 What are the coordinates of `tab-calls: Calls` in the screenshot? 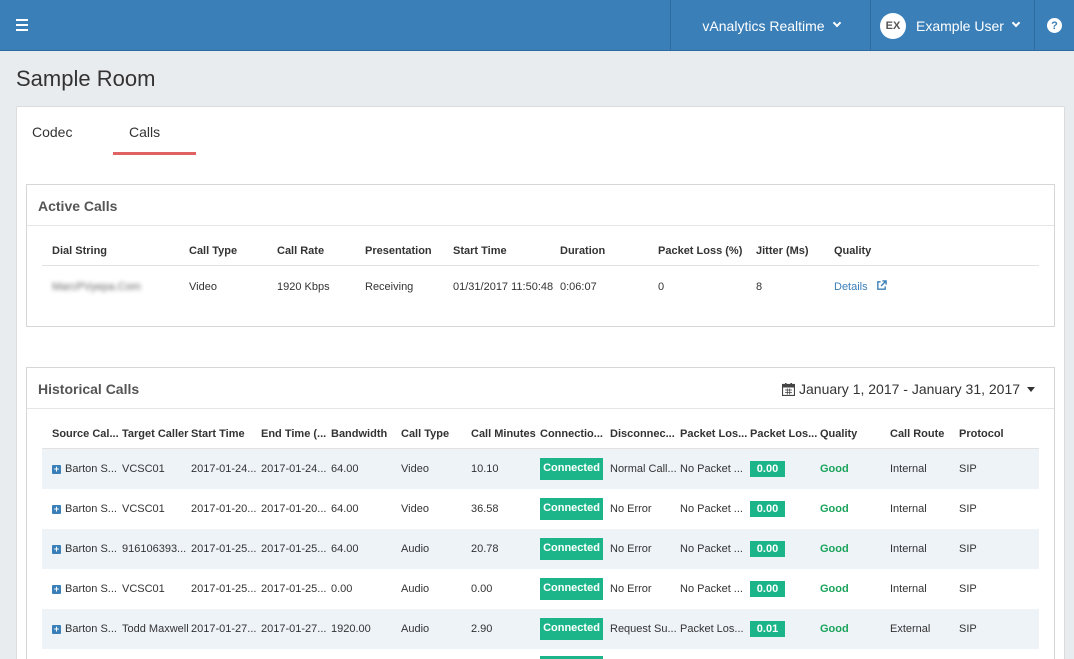 It's located at (144, 132).